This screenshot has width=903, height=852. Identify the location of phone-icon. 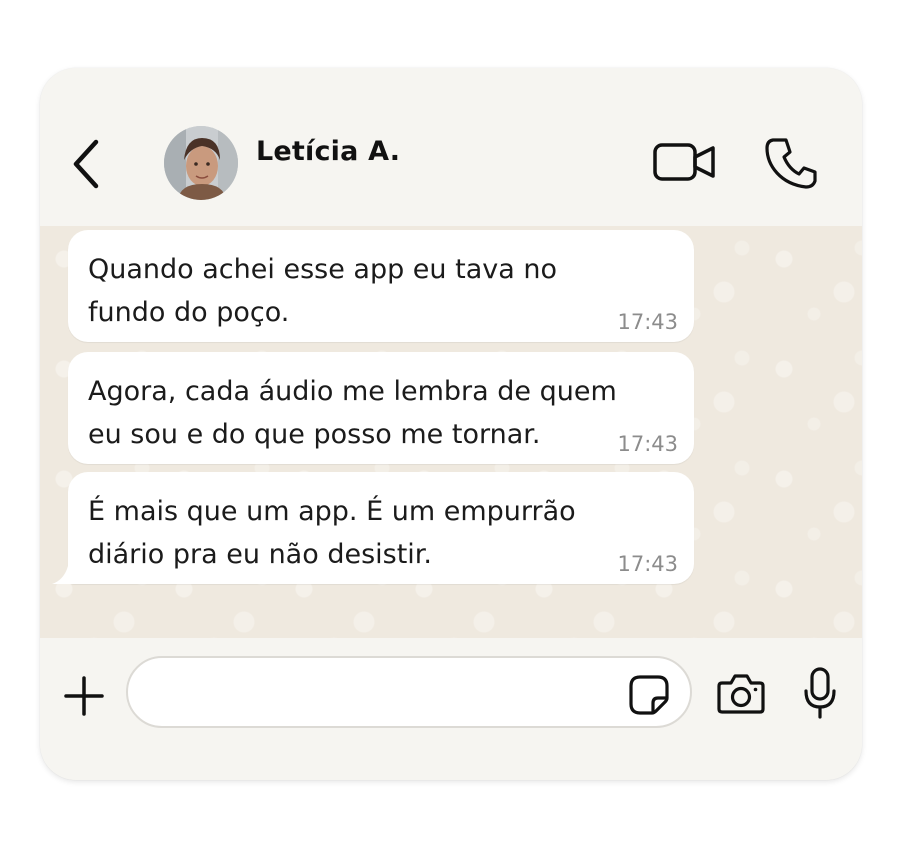
(791, 163).